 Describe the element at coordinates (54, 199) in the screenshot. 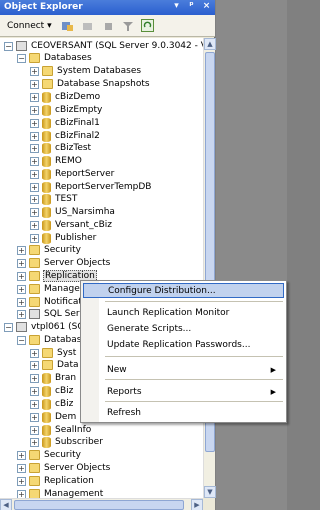

I see `tree-item: + TEST` at that location.